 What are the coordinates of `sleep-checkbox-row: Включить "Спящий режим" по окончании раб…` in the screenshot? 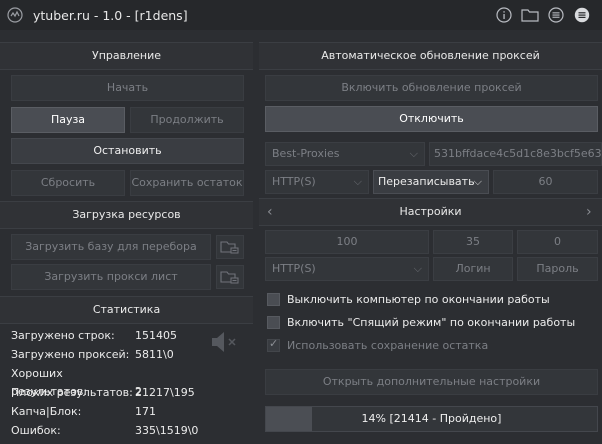 It's located at (421, 322).